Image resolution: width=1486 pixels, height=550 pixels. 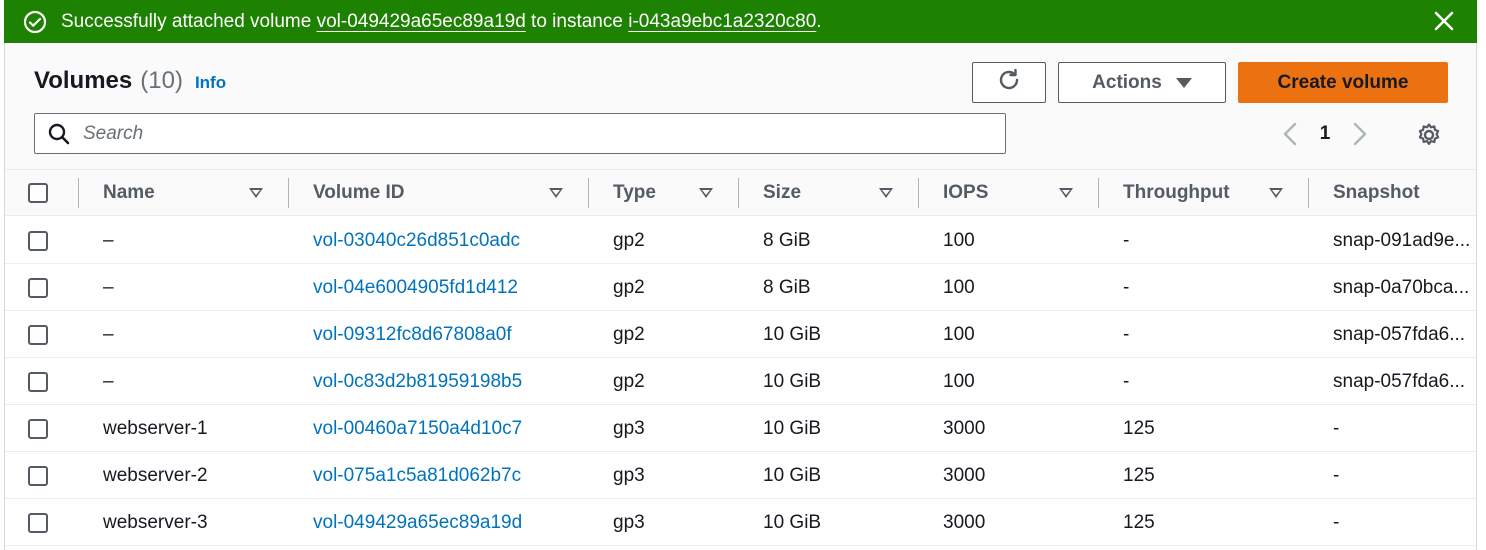 What do you see at coordinates (673, 193) in the screenshot?
I see `column-header-type: Type` at bounding box center [673, 193].